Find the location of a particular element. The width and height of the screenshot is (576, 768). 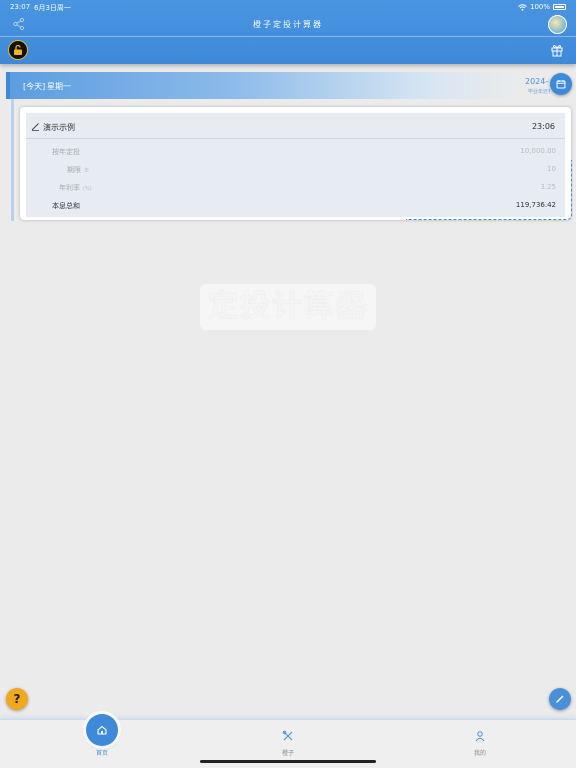

tab-label: 橙子 is located at coordinates (287, 753).